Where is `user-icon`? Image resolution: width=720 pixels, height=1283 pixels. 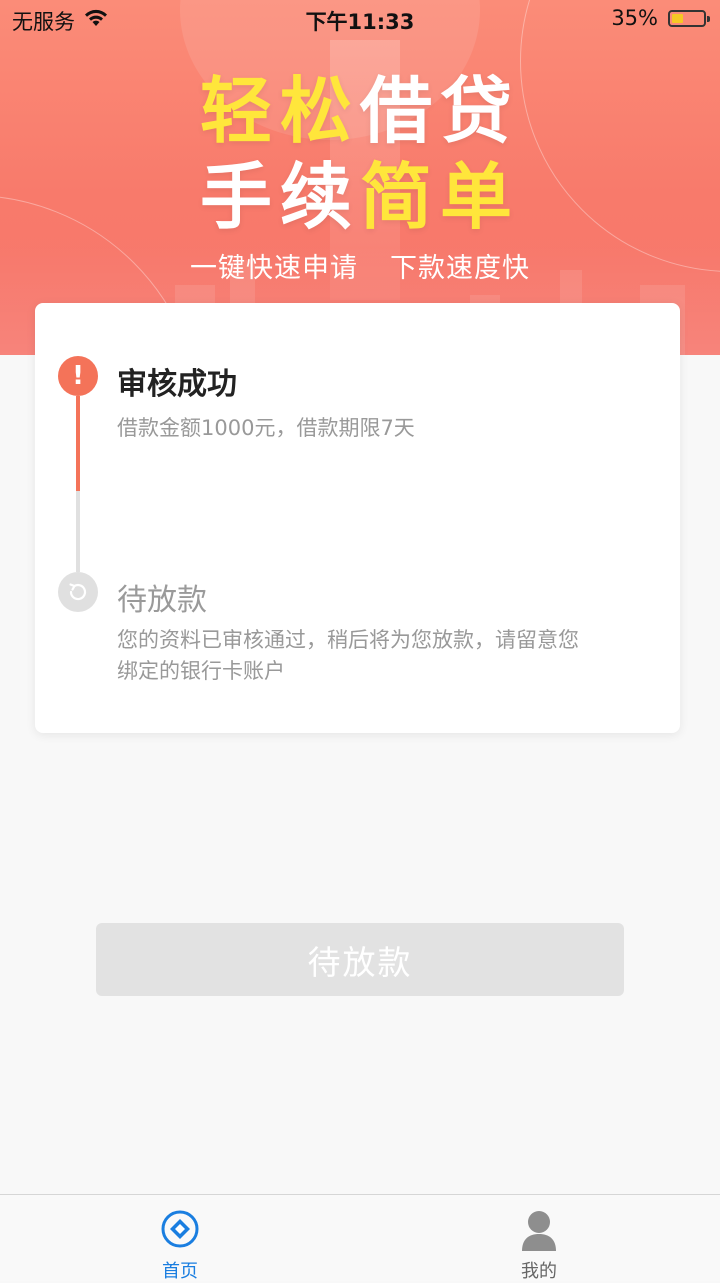
user-icon is located at coordinates (539, 1230).